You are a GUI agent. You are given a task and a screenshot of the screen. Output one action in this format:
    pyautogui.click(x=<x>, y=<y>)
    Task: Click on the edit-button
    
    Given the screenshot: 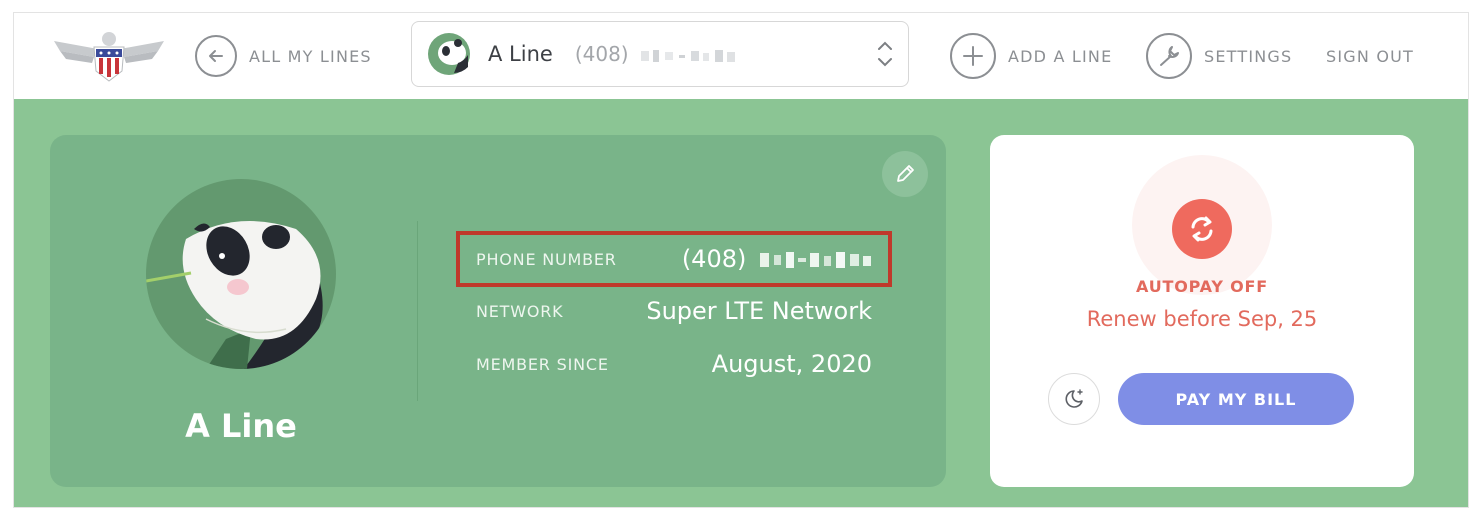 What is the action you would take?
    pyautogui.click(x=905, y=174)
    